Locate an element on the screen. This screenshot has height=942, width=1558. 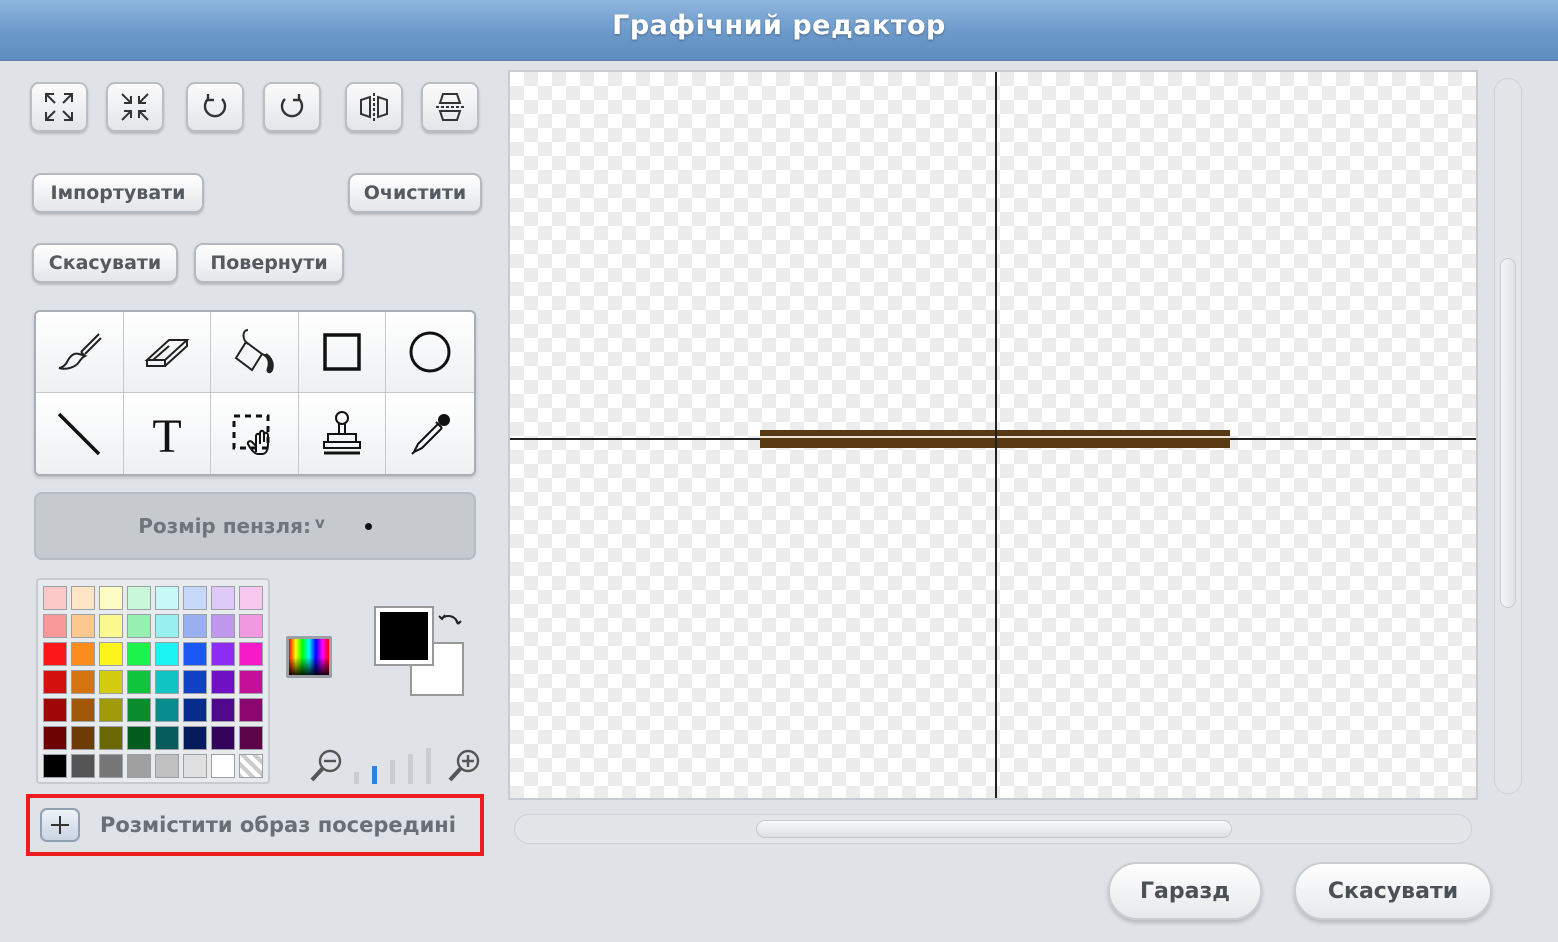
rotate-right-button is located at coordinates (292, 107).